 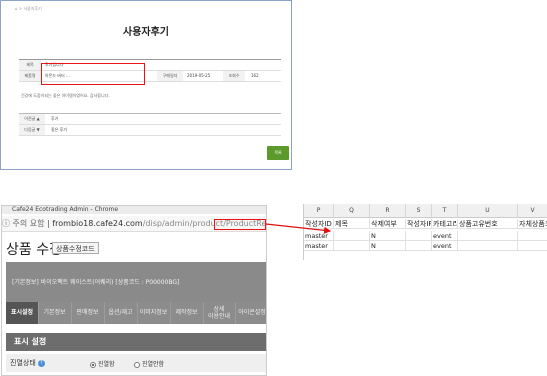 What do you see at coordinates (150, 119) in the screenshot?
I see `prev-row: 이전글 ▲ 후기` at bounding box center [150, 119].